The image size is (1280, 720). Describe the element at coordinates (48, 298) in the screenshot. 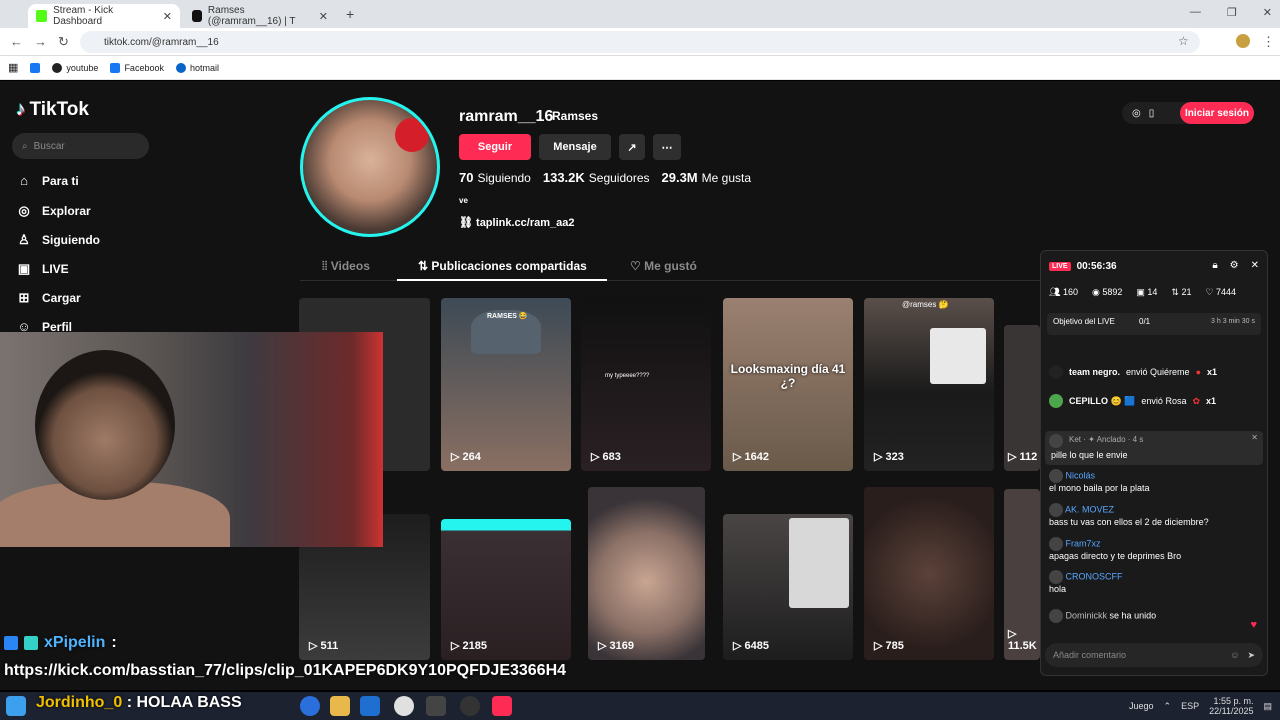

I see `sidebar-item-cargar: ⊞ Cargar` at that location.